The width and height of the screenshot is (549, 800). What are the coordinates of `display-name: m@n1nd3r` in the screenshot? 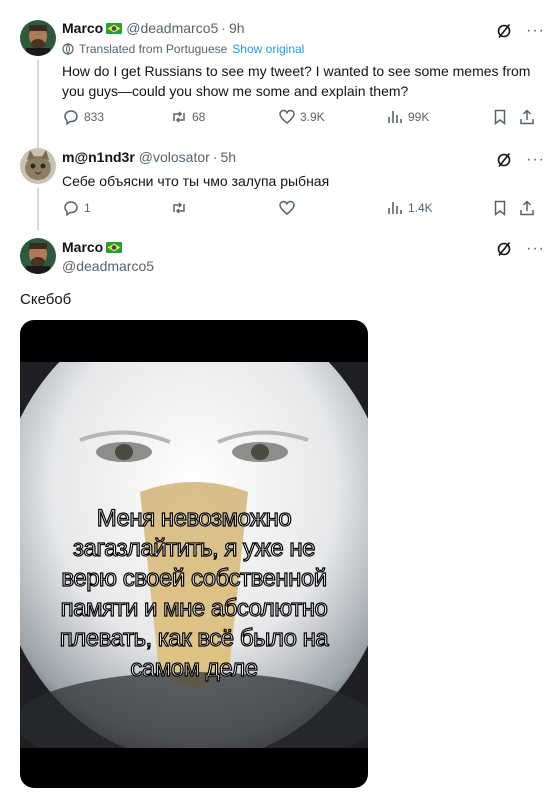 It's located at (98, 157).